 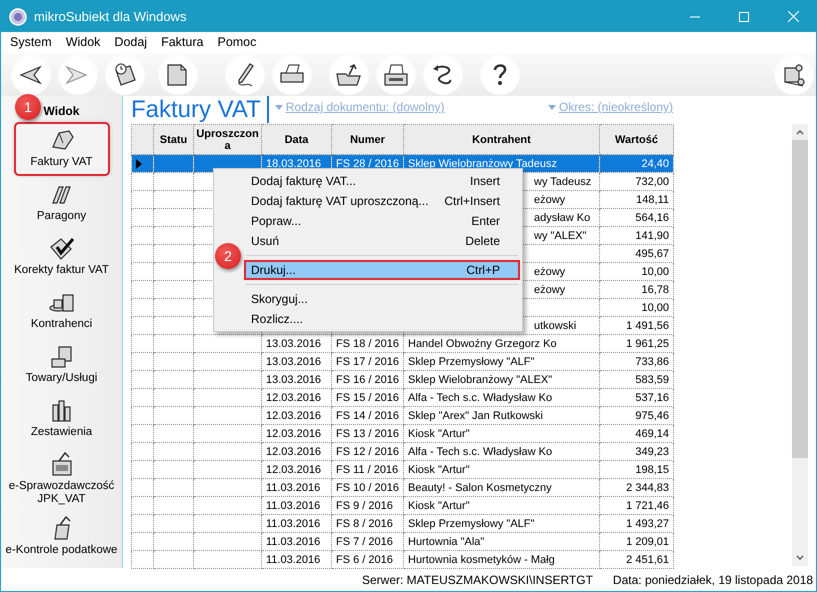 I want to click on table-row: 12.03.2016 FS 12 / 2016 Alfa - Tech s.c. Władysław Ko 349,23, so click(x=403, y=451).